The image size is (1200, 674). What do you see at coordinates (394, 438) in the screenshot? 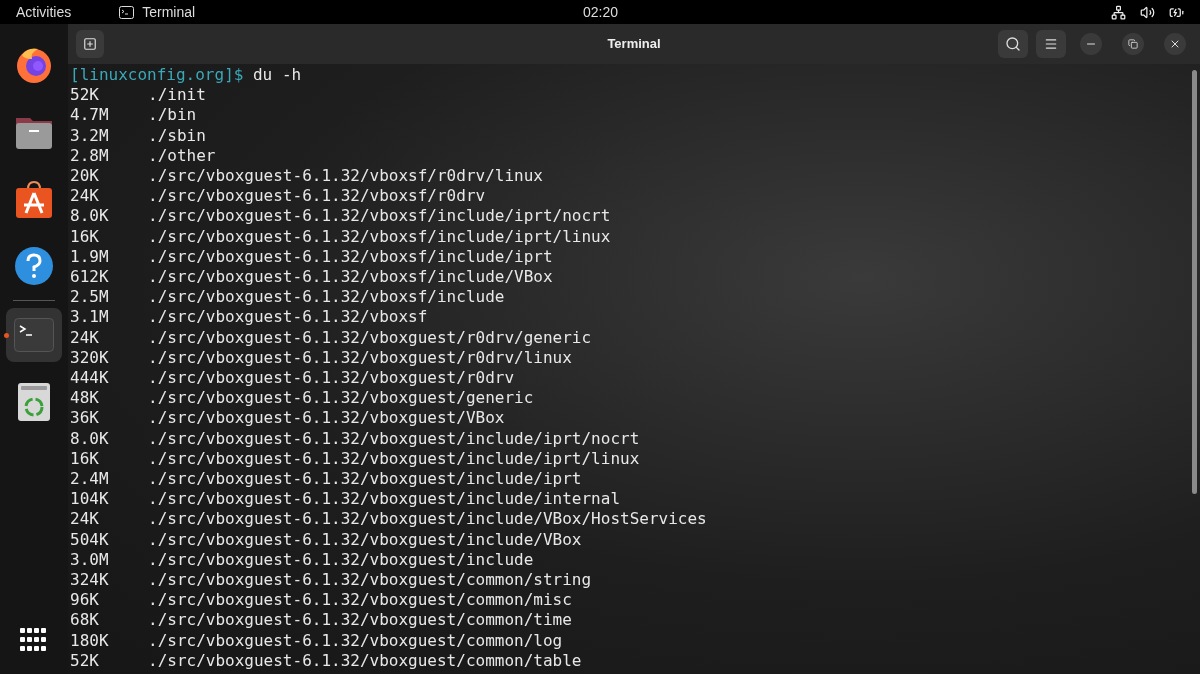
I see `path-value: ./src/vboxguest-6.1.32/vboxguest/include/iprt/nocrt` at bounding box center [394, 438].